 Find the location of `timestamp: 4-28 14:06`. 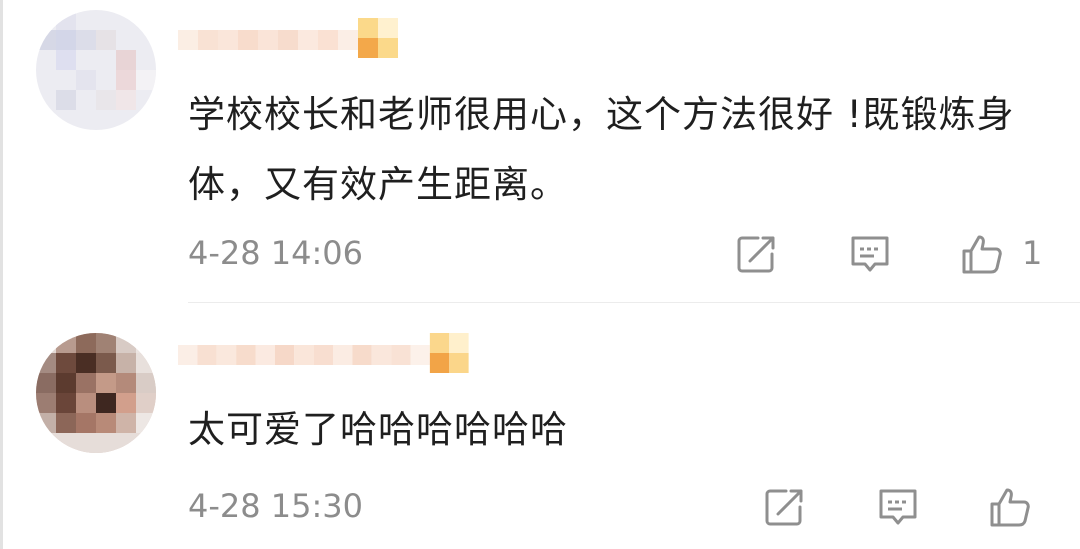

timestamp: 4-28 14:06 is located at coordinates (276, 253).